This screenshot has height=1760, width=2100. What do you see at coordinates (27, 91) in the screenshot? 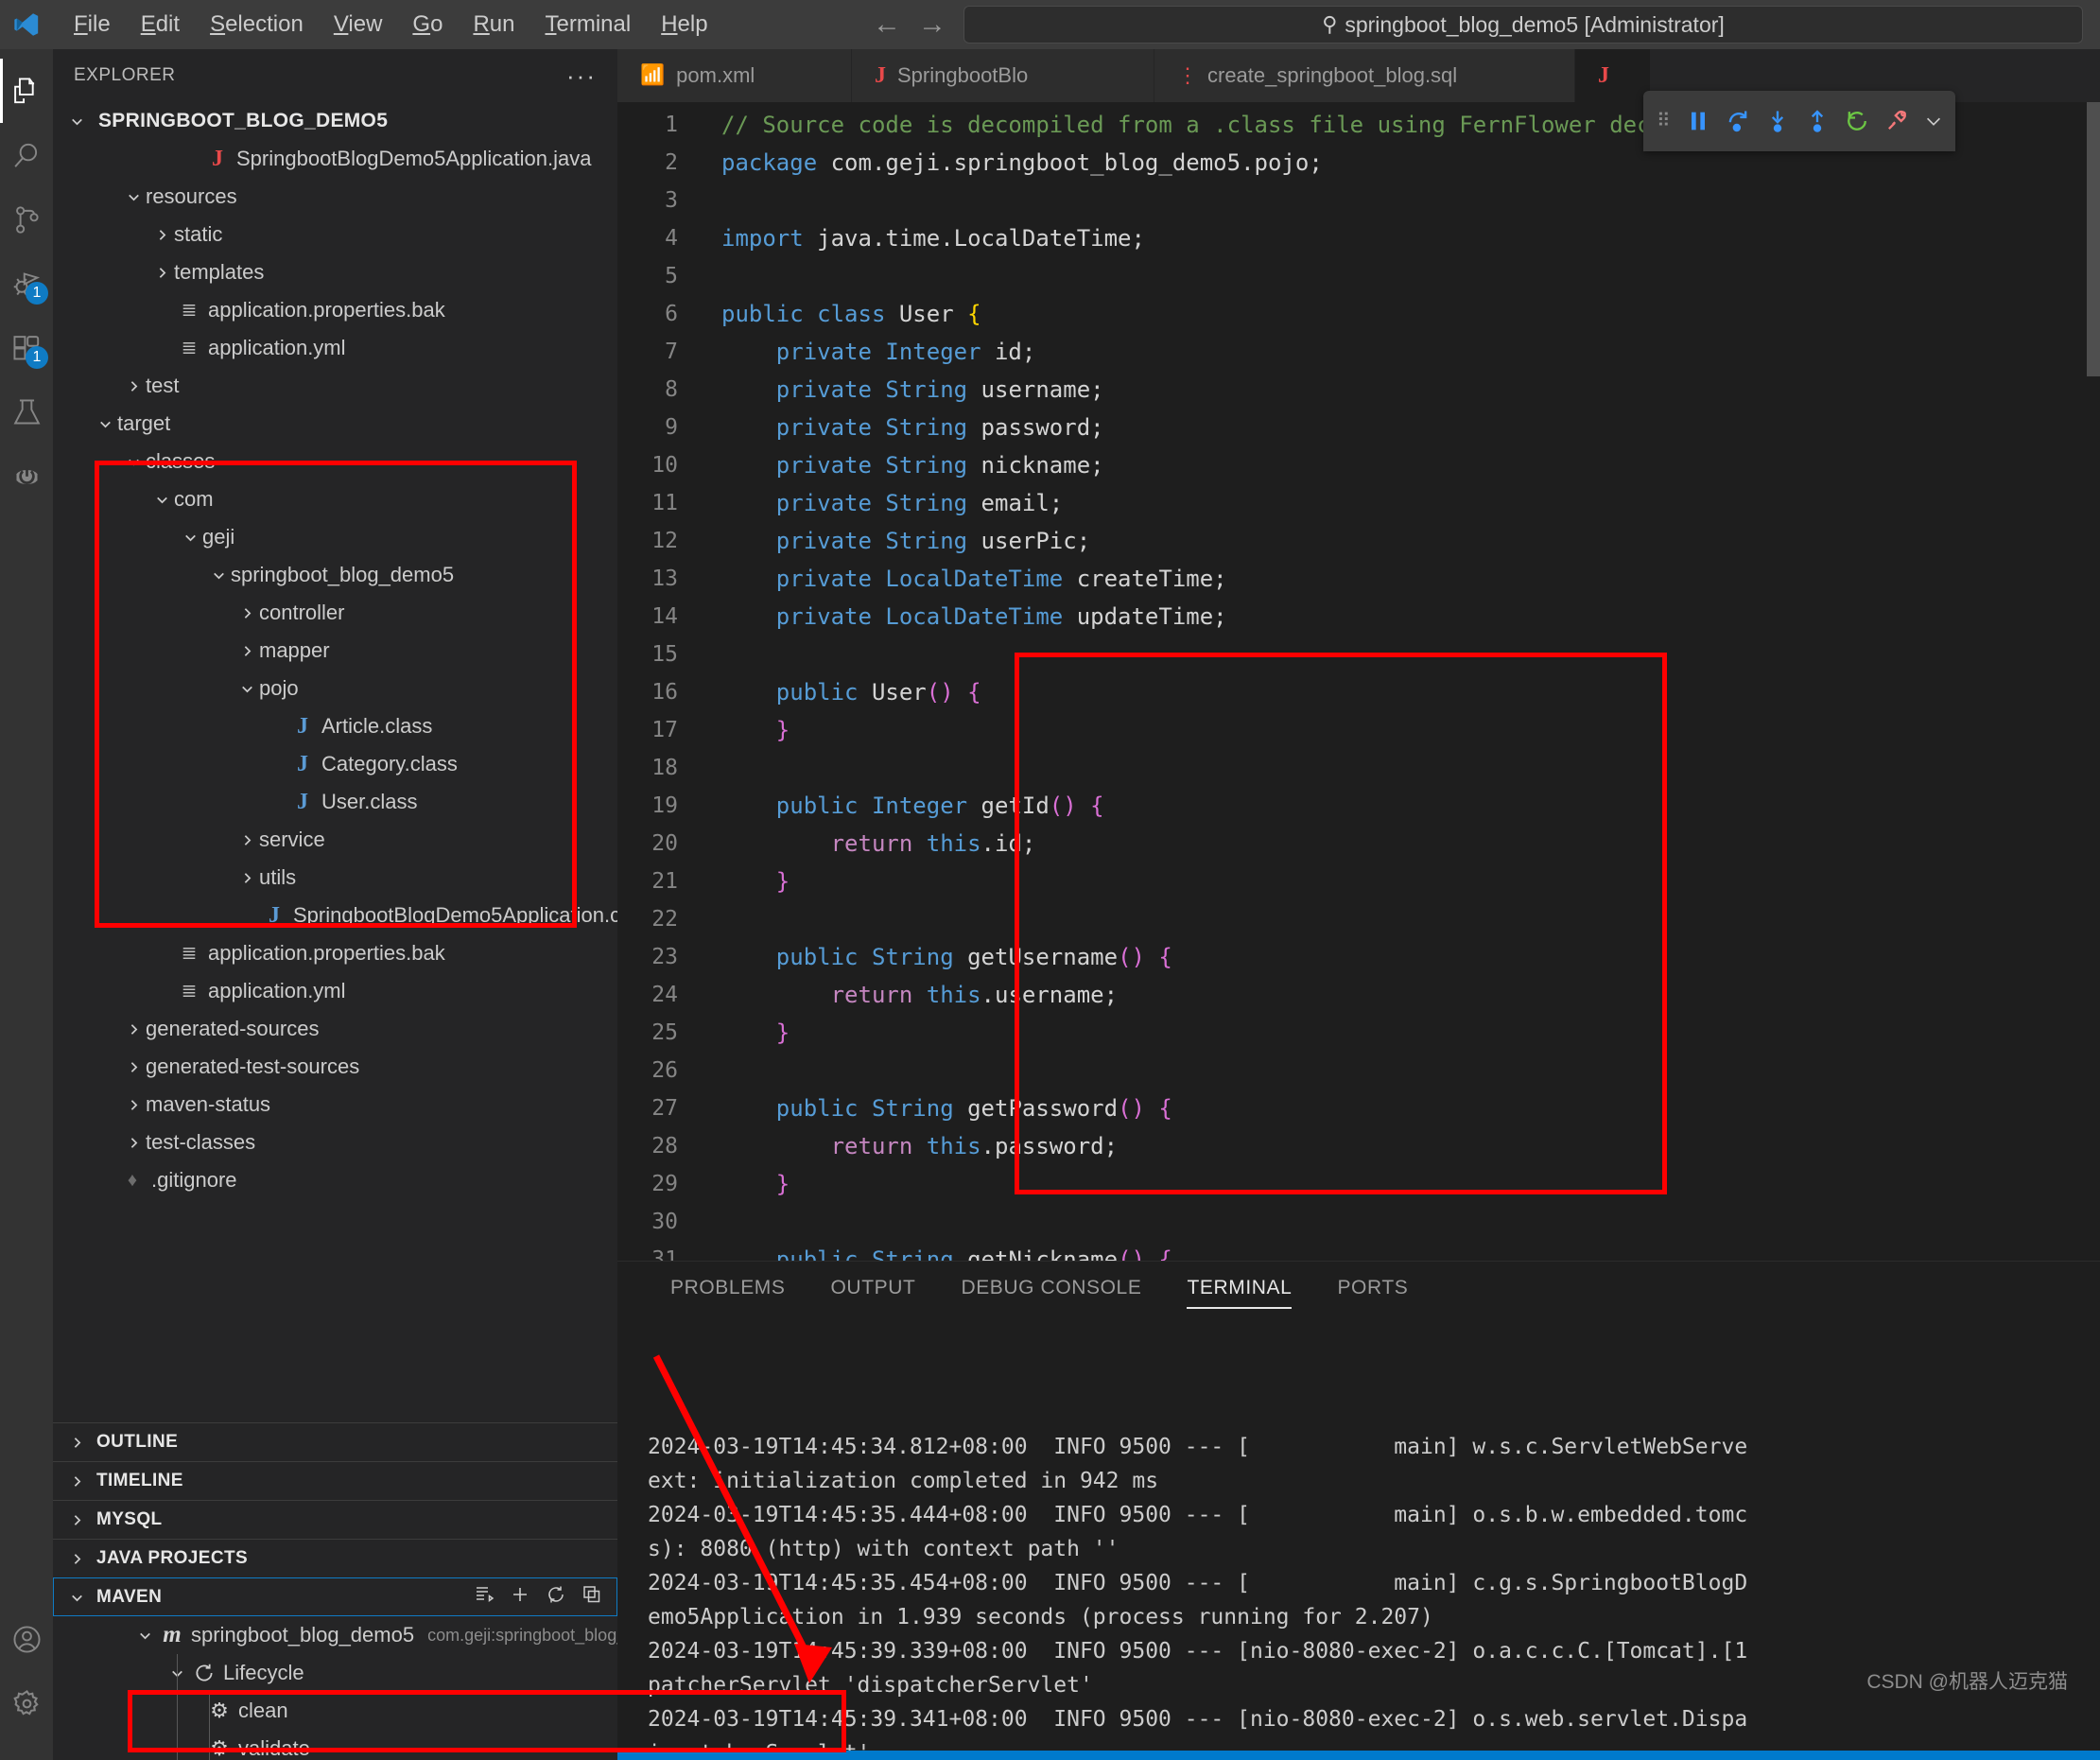
I see `activity-explorer` at bounding box center [27, 91].